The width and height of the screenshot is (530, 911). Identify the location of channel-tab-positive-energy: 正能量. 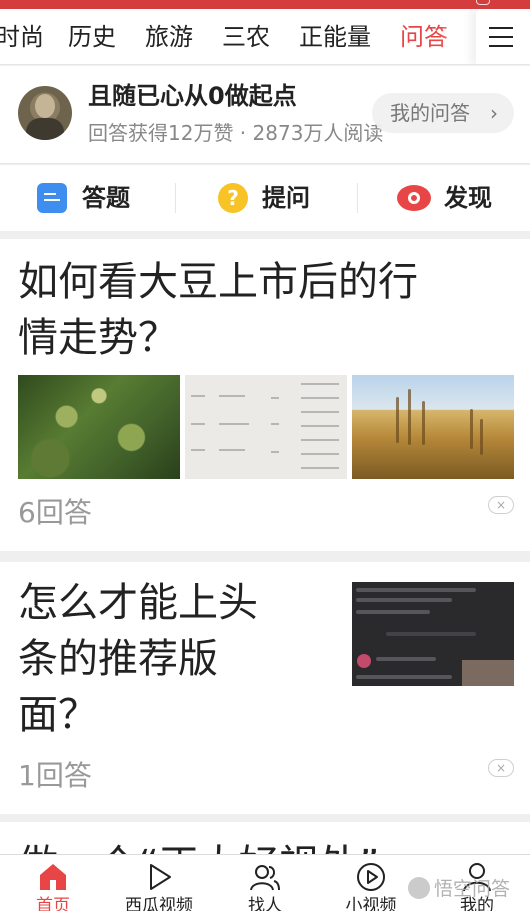
(335, 37).